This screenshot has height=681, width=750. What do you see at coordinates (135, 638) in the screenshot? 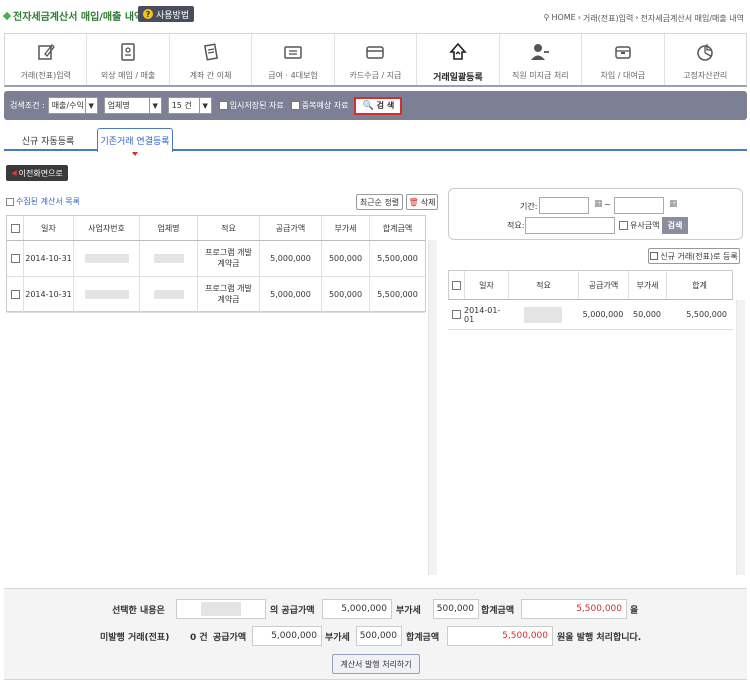
I see `unissued-label: 미발행 거래(전표)` at bounding box center [135, 638].